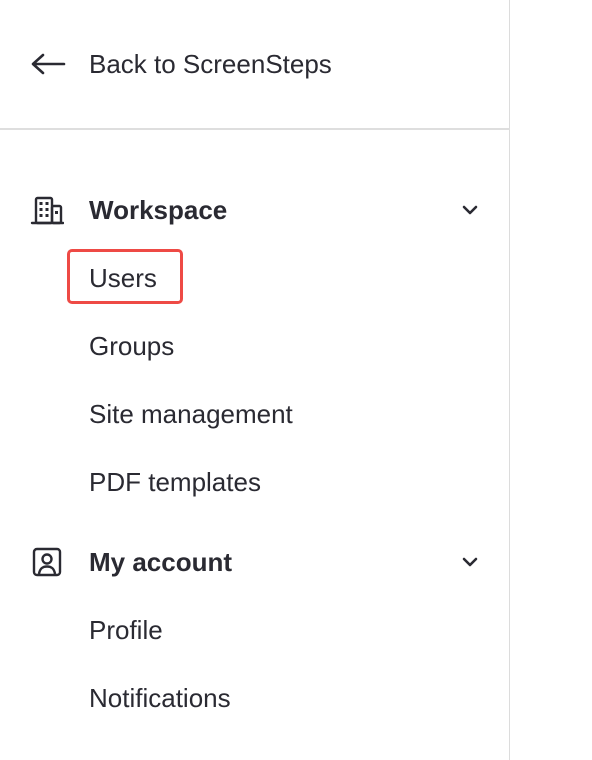  I want to click on section-header-my-account: My account, so click(255, 562).